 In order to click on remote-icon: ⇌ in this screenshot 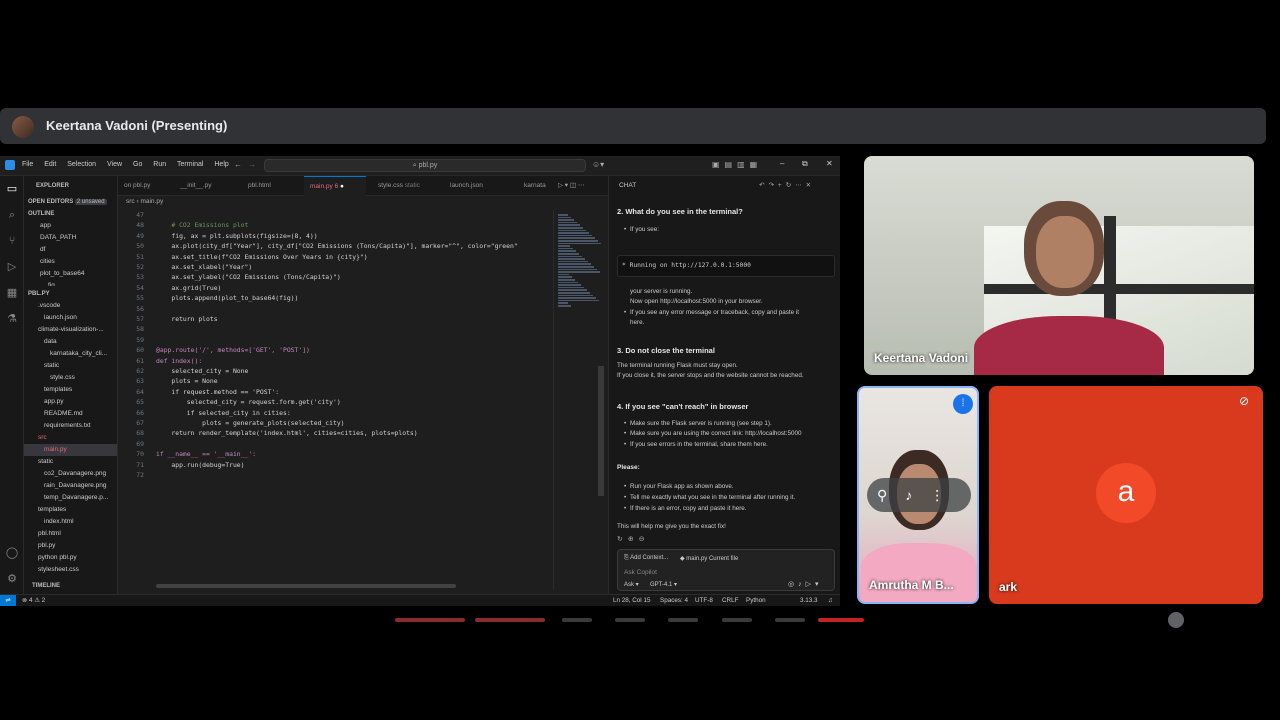, I will do `click(8, 600)`.